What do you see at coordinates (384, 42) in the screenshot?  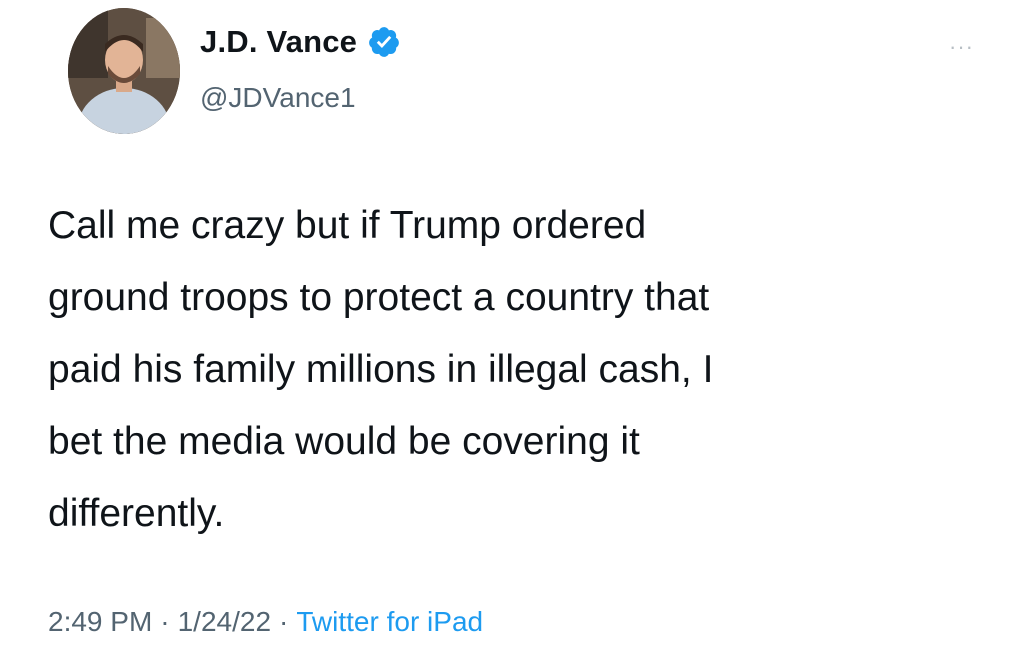 I see `verified-badge-icon` at bounding box center [384, 42].